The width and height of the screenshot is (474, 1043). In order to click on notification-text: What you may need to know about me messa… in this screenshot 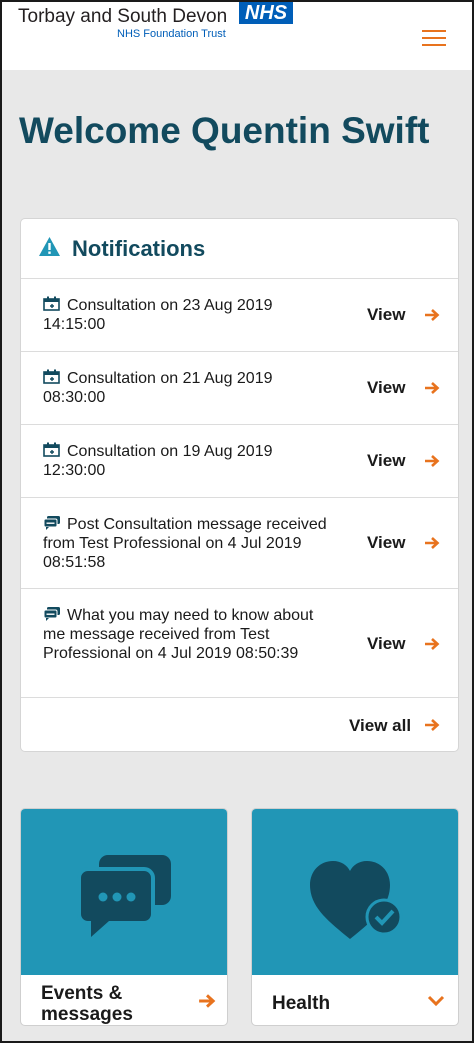, I will do `click(178, 634)`.